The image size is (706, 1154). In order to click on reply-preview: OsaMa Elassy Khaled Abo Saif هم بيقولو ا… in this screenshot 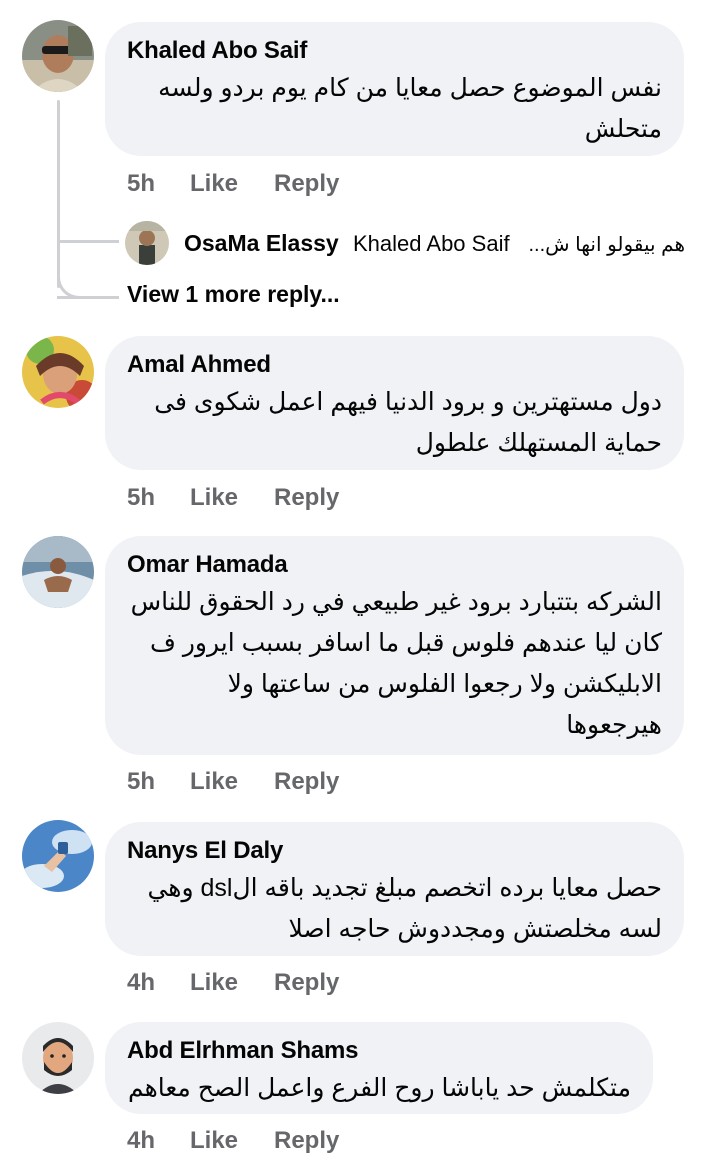, I will do `click(410, 244)`.